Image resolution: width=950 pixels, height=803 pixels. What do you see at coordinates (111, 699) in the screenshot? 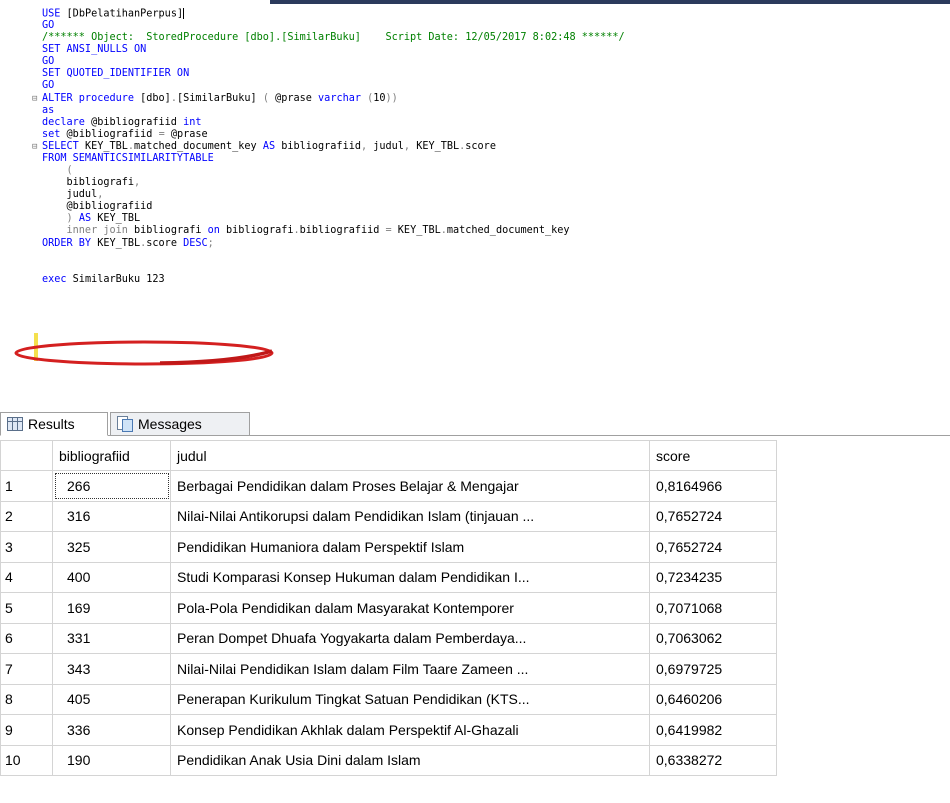
I see `bibliografiid-cell: 405` at bounding box center [111, 699].